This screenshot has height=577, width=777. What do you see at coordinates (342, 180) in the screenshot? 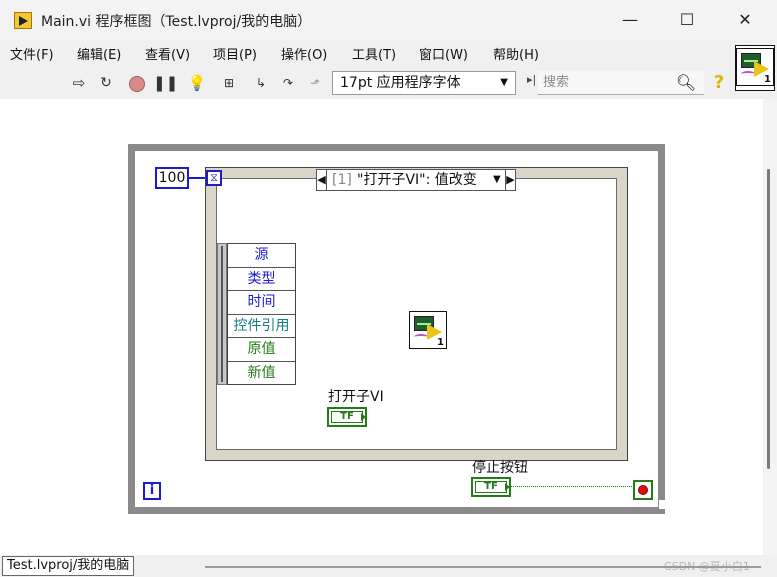
I see `event-case-index: [1]` at bounding box center [342, 180].